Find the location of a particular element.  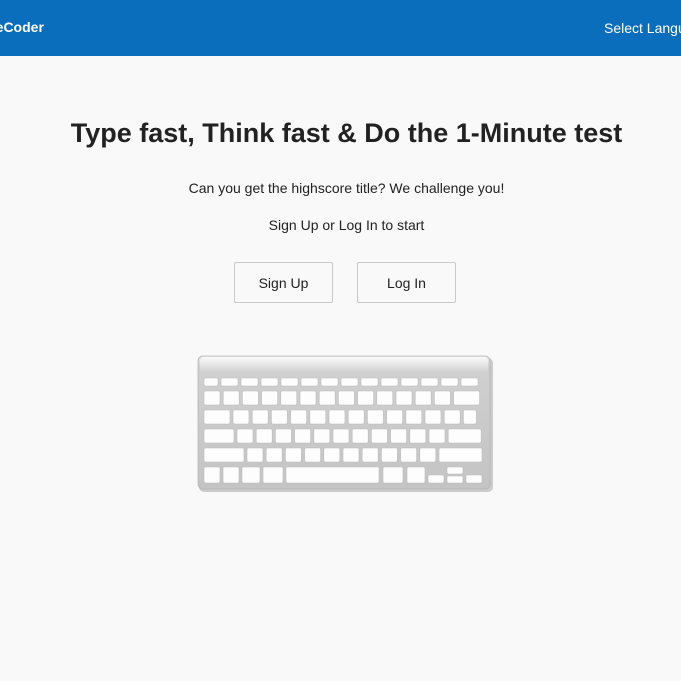

navbar: teCoder Select Langu is located at coordinates (340, 28).